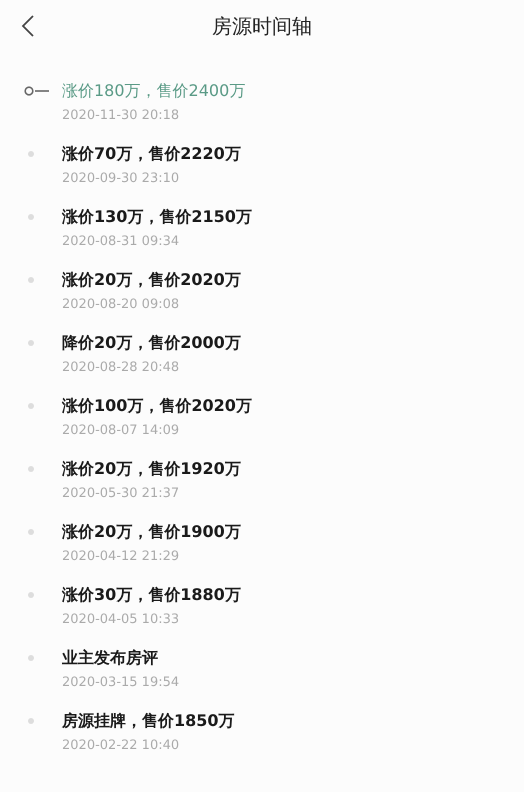 Image resolution: width=524 pixels, height=792 pixels. I want to click on event-time: 2020-05-30 21:37, so click(121, 494).